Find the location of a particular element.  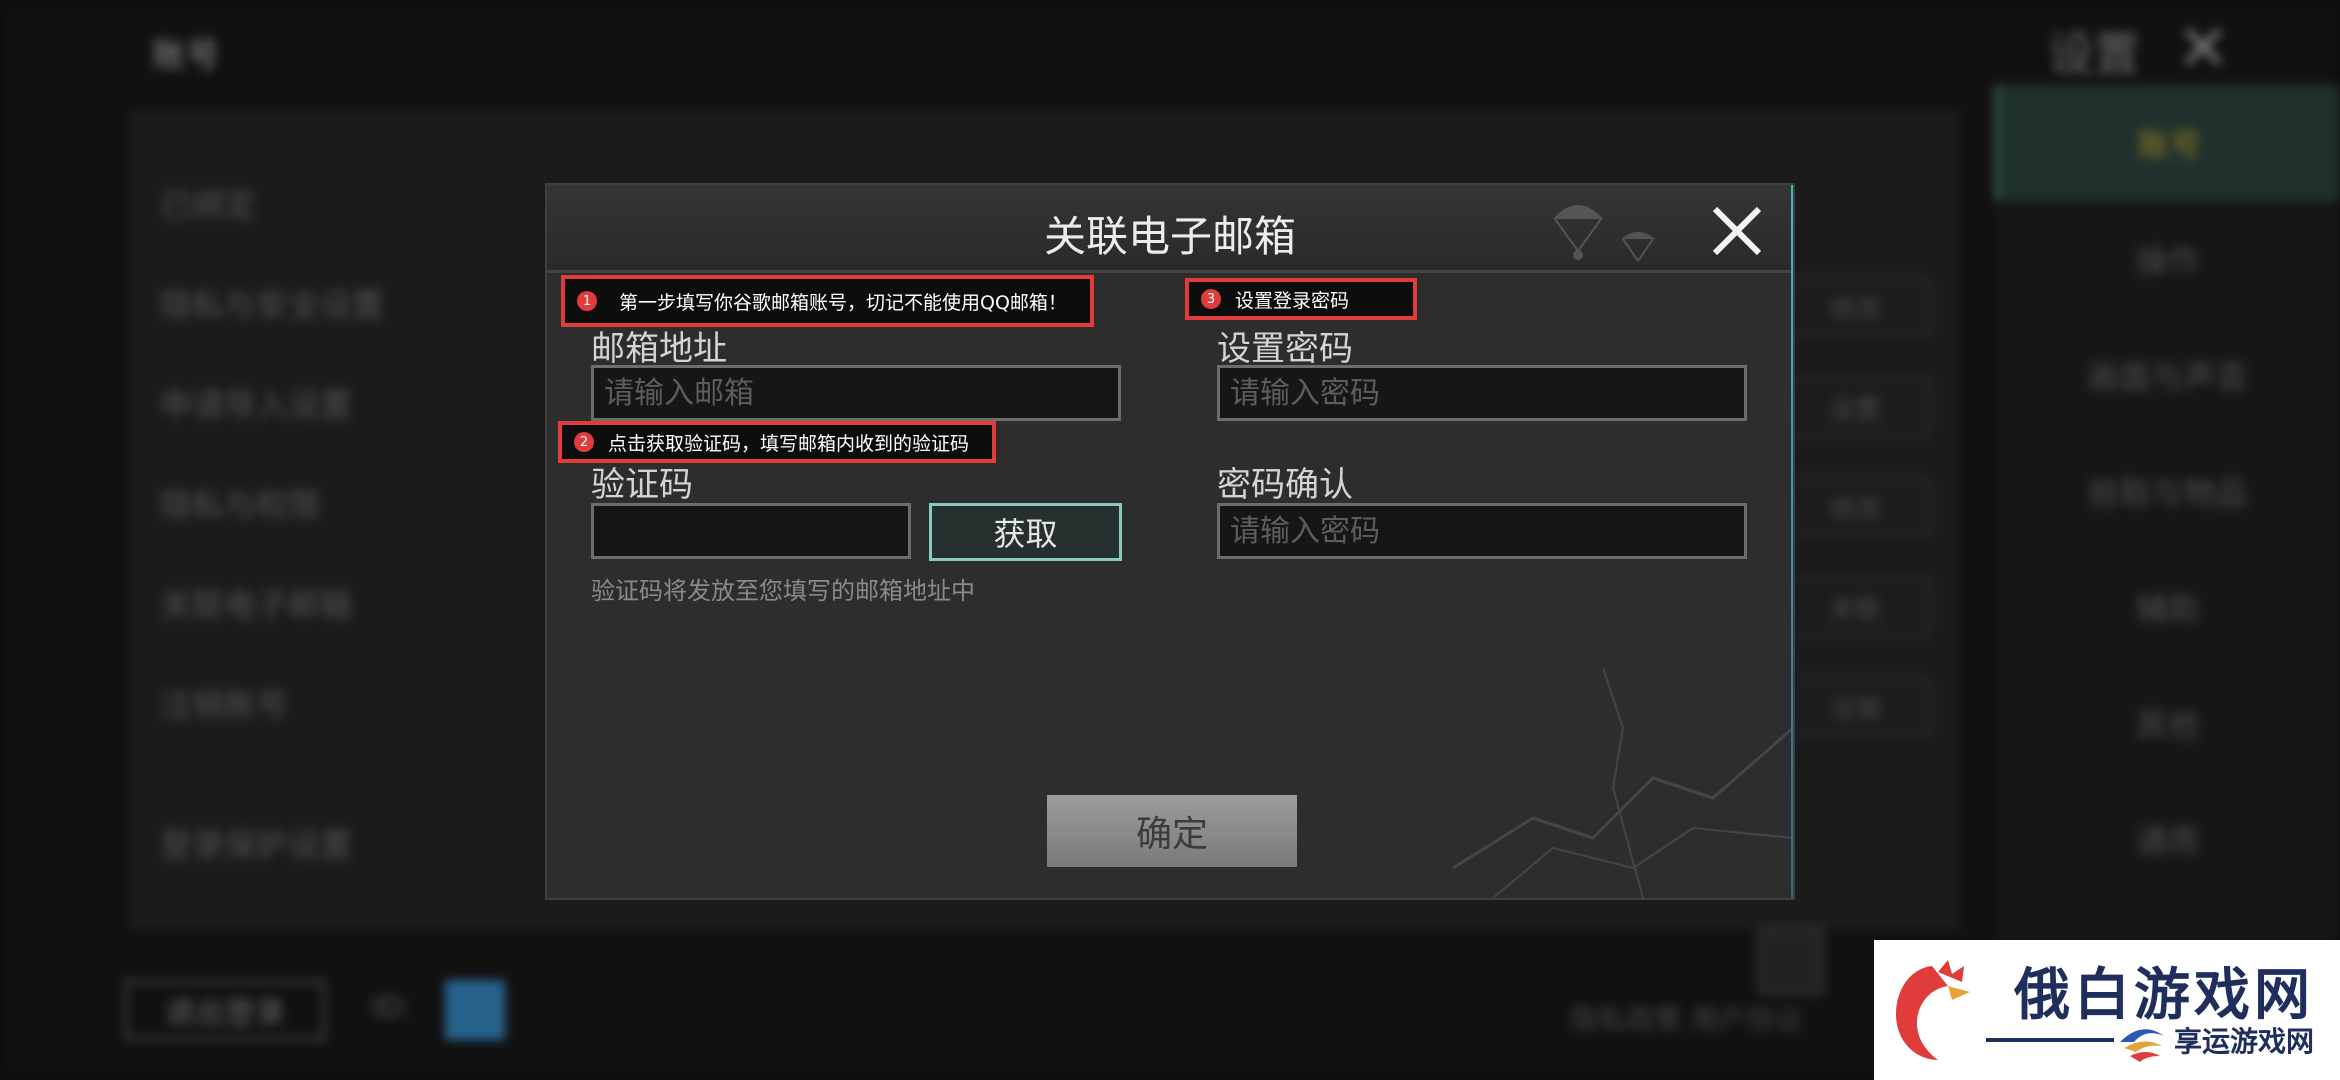

get-code-button: 获取 is located at coordinates (1025, 532).